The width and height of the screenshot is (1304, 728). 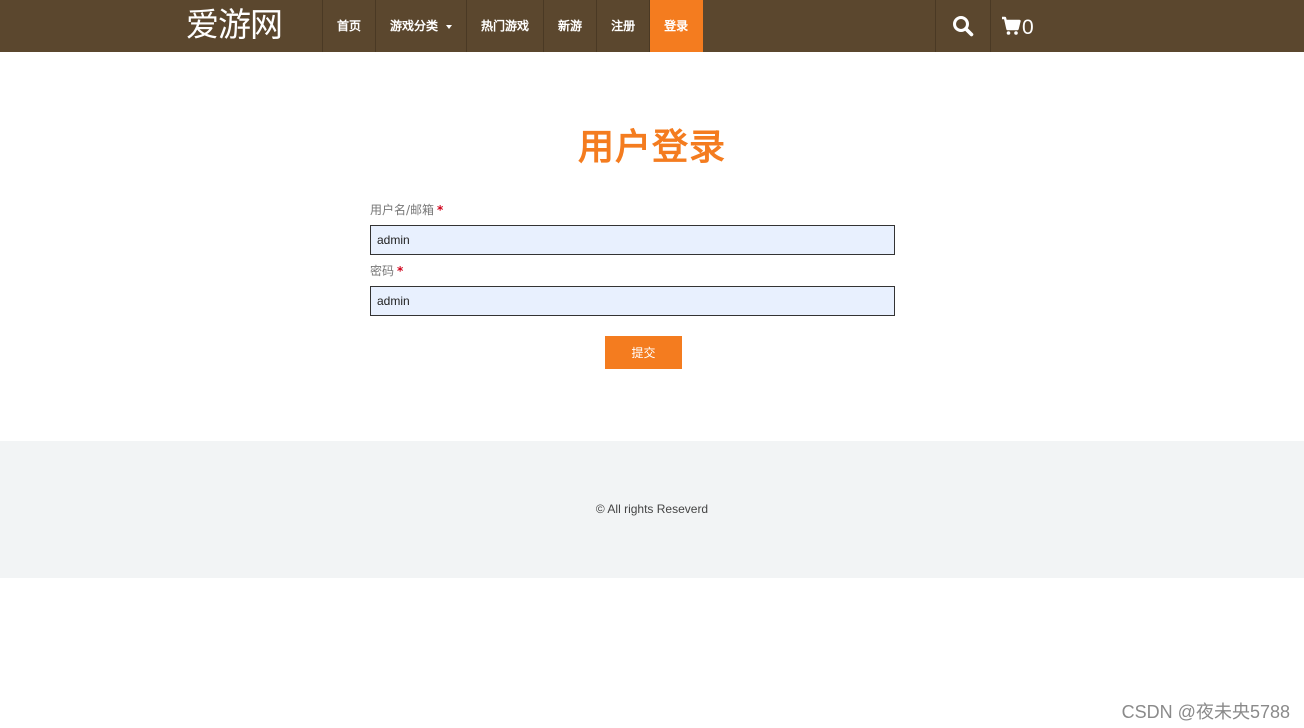 What do you see at coordinates (449, 27) in the screenshot?
I see `caret-down-icon` at bounding box center [449, 27].